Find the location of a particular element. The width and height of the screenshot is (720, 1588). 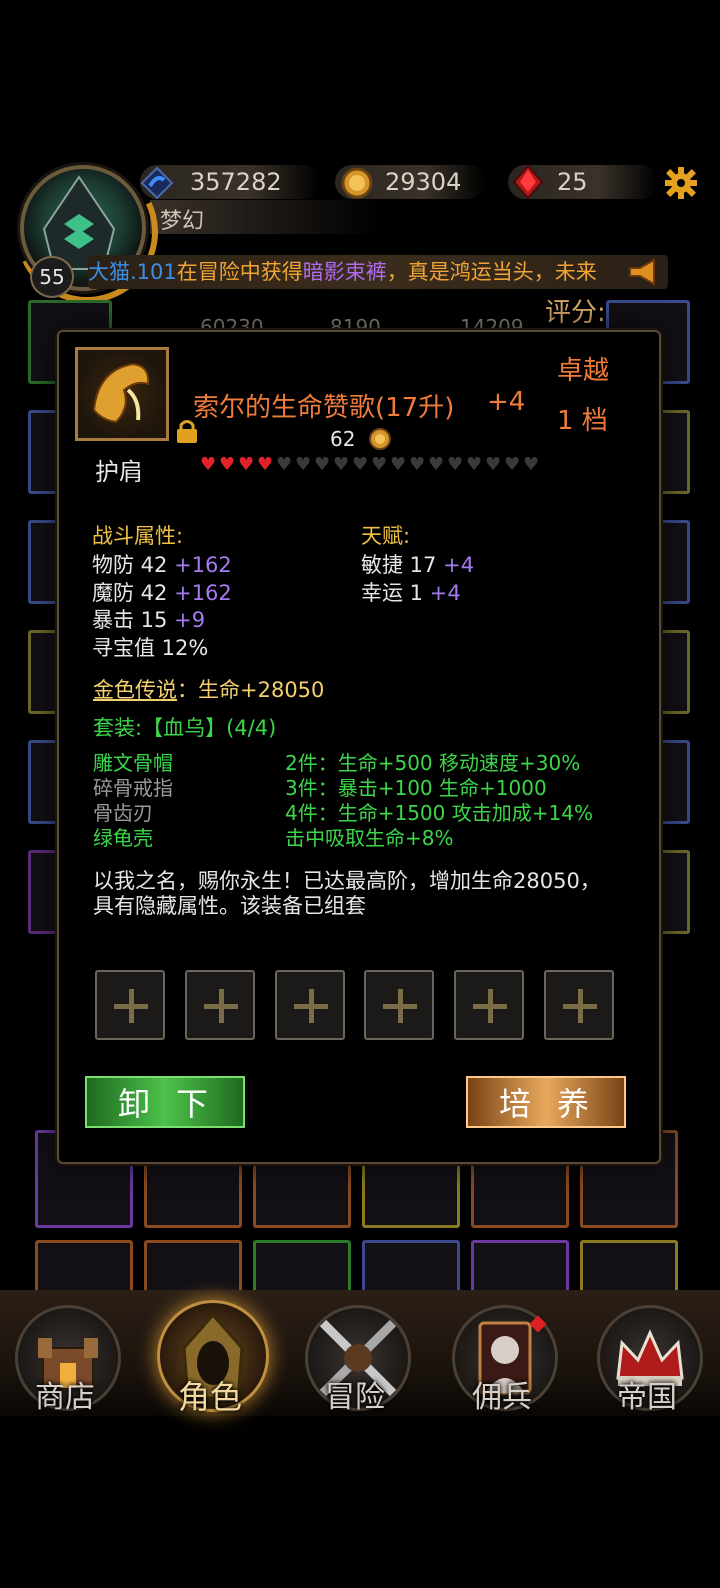

stat-name: 魔防 42 is located at coordinates (130, 593).